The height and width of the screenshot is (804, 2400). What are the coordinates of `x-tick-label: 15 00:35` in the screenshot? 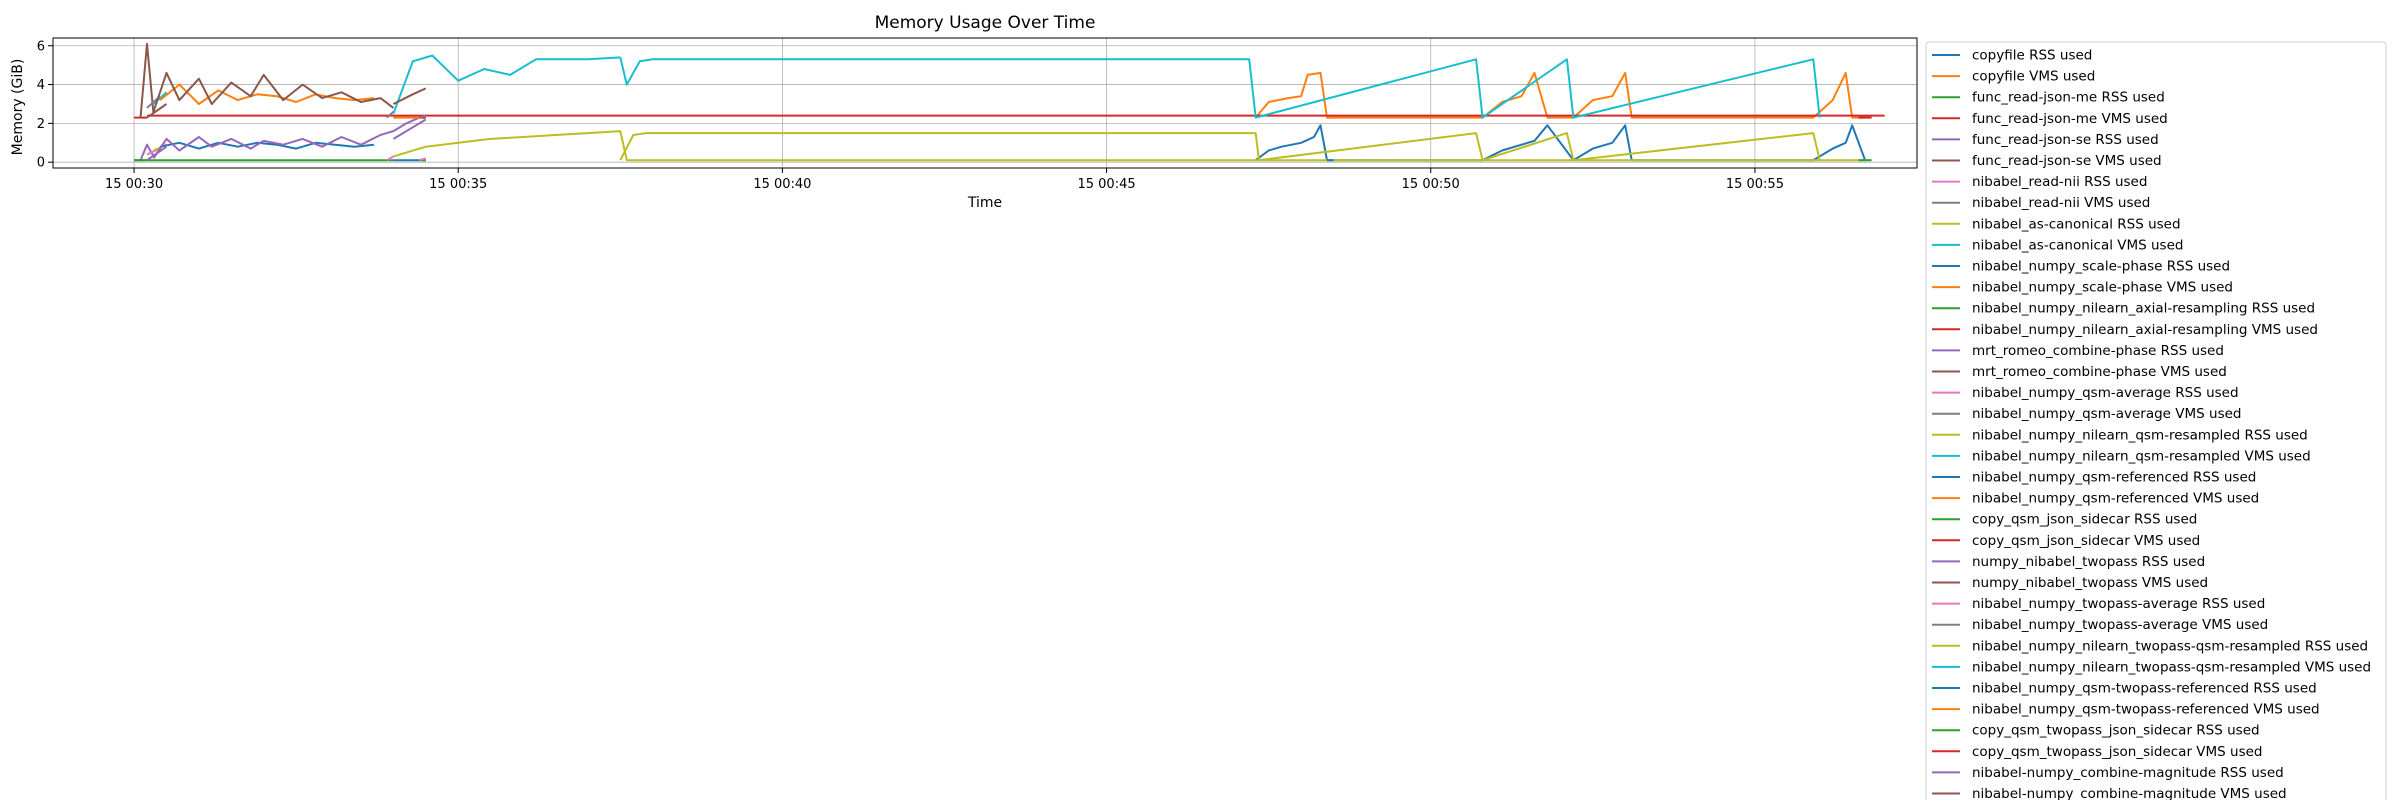 It's located at (458, 184).